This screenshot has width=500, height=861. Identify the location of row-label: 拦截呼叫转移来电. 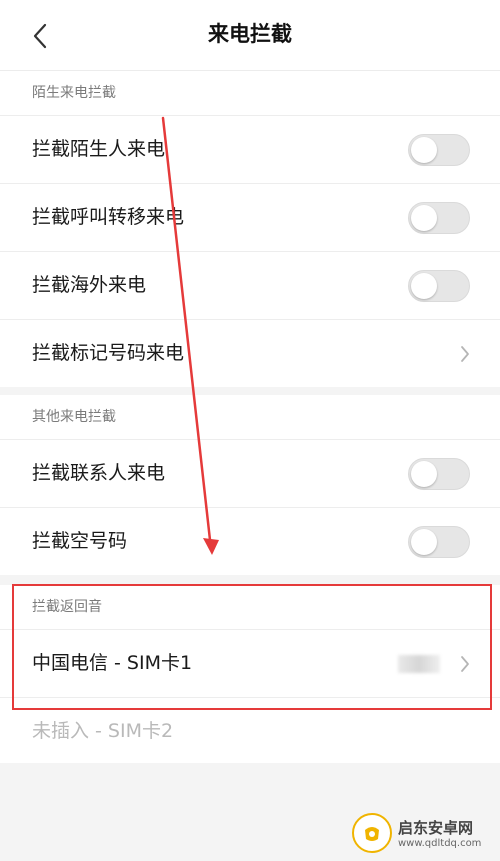
(108, 217).